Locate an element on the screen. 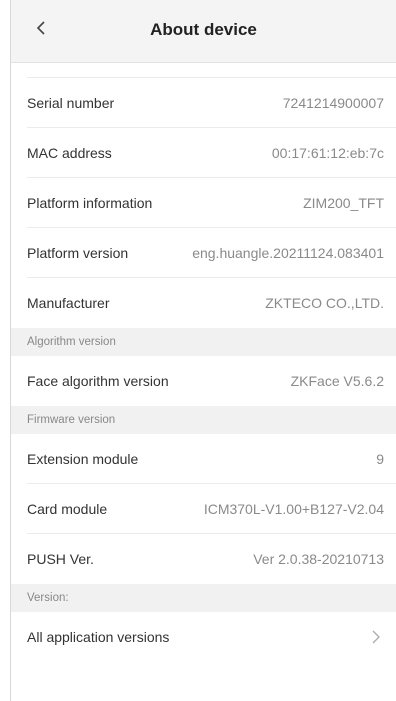 The height and width of the screenshot is (701, 396). row-value: ZKTECO CO.,LTD. is located at coordinates (324, 303).